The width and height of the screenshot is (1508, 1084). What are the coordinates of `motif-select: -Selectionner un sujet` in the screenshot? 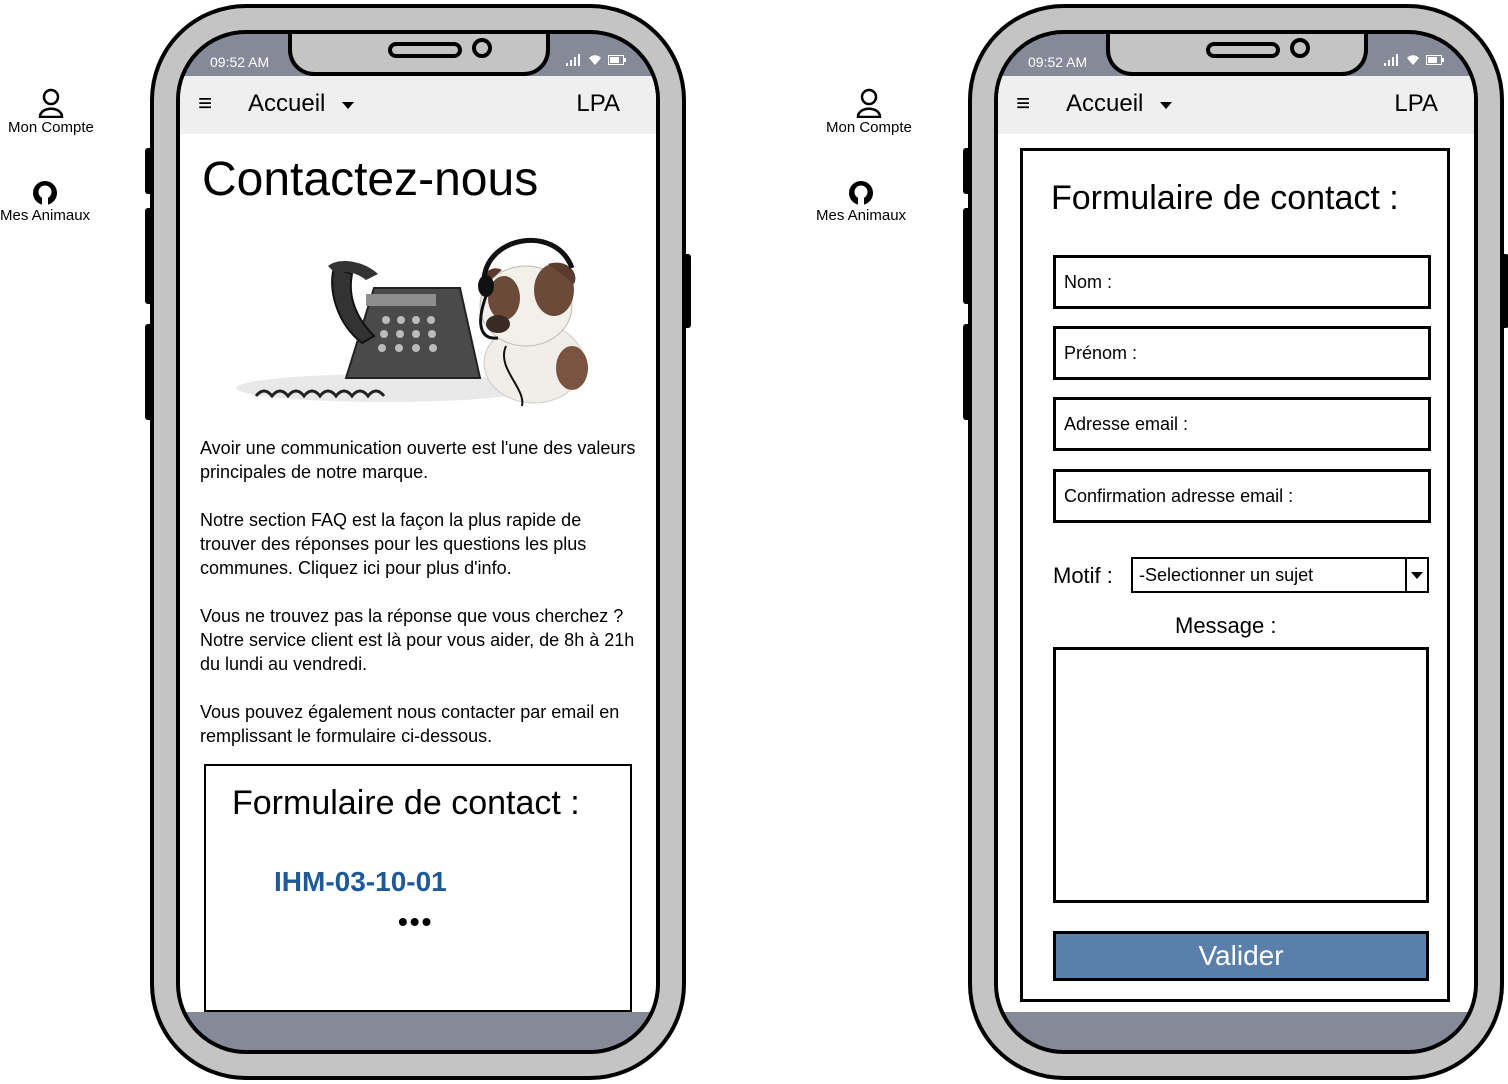 It's located at (1280, 575).